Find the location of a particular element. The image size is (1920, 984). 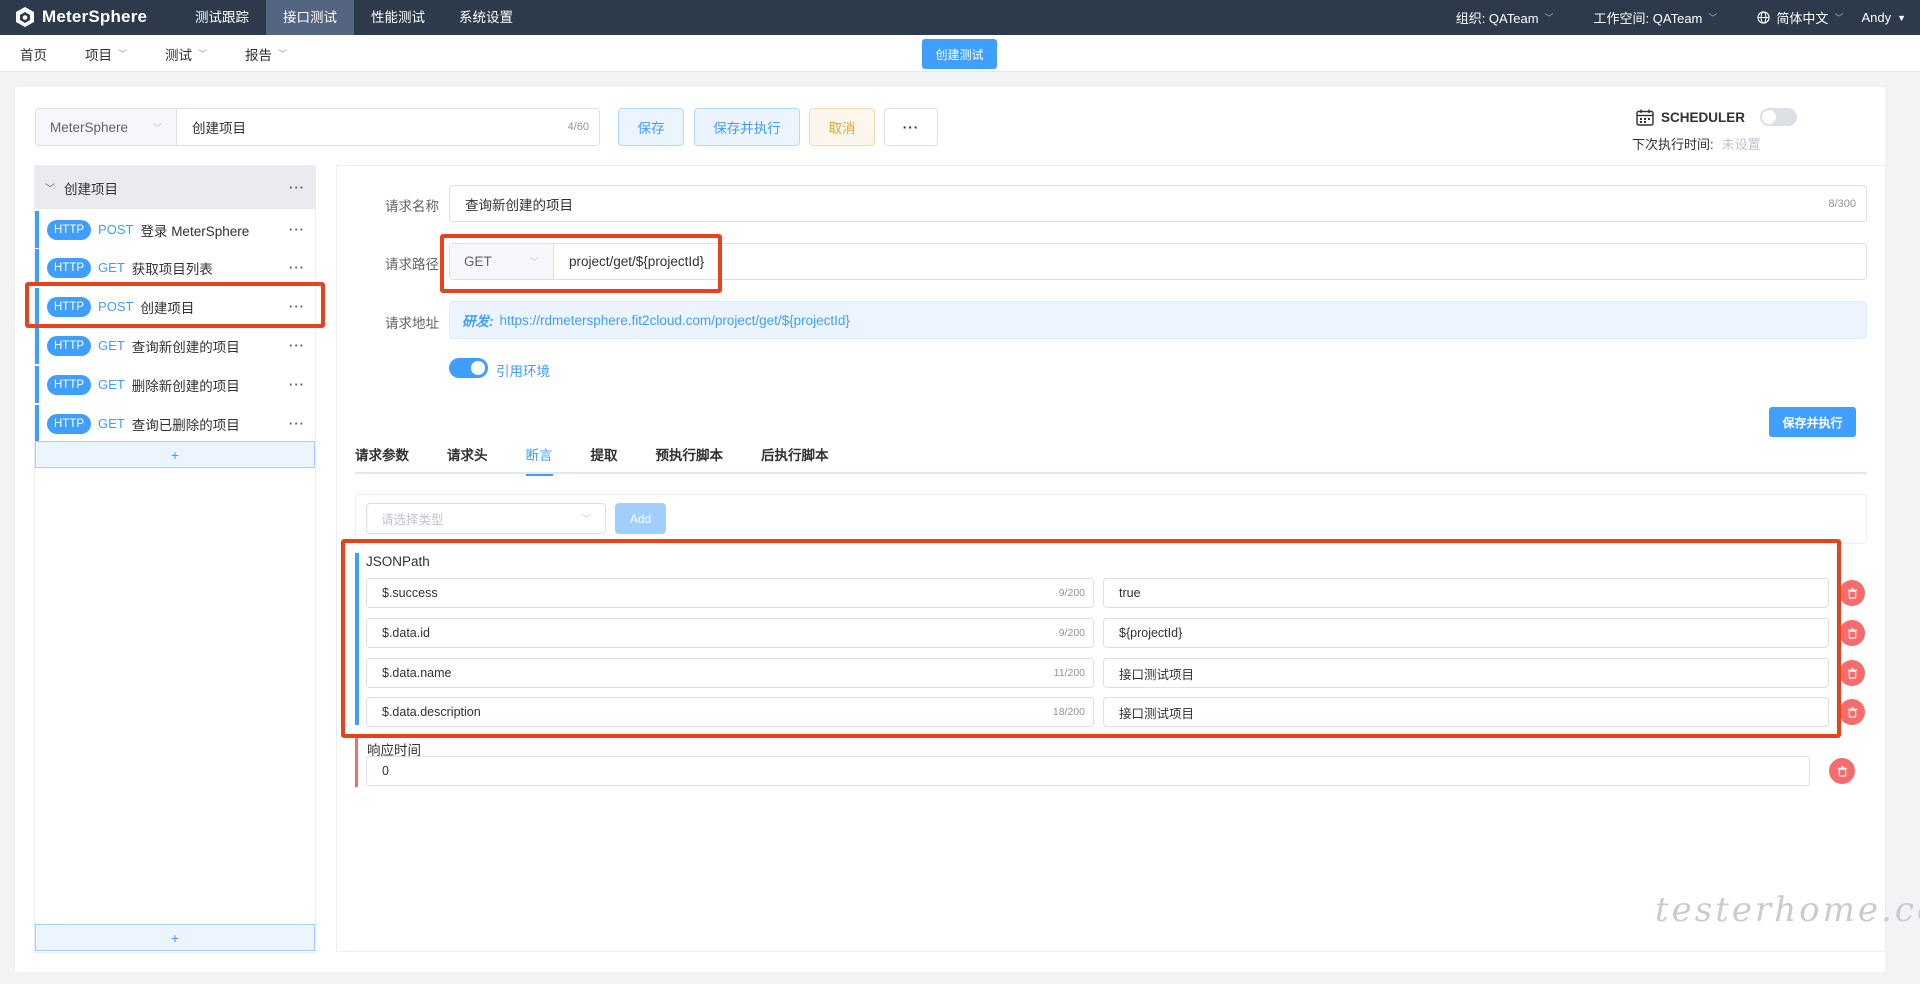

tree-item-name: 查询新创建的项目 is located at coordinates (185, 347).